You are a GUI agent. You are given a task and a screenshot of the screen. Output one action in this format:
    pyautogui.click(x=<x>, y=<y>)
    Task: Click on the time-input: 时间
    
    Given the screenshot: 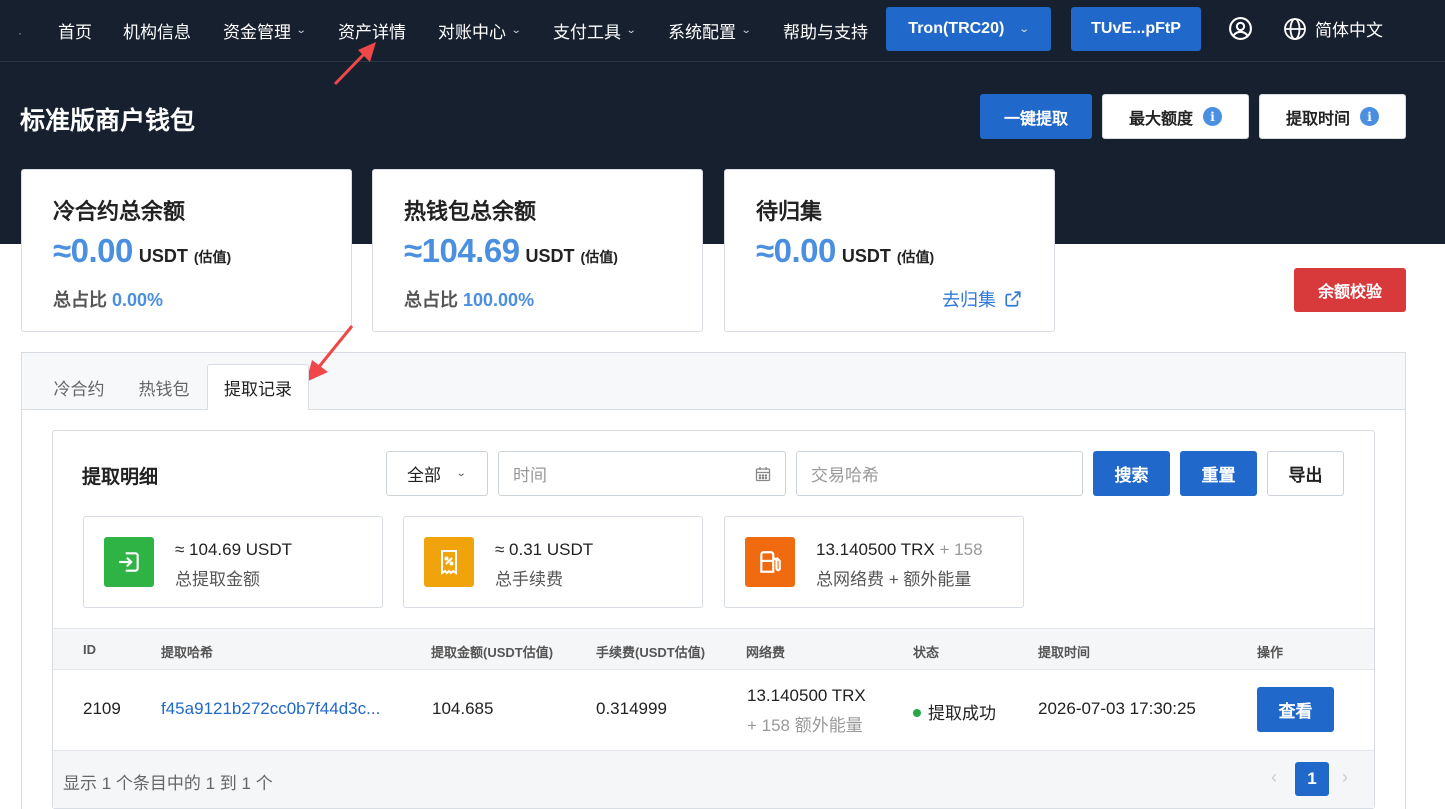 What is the action you would take?
    pyautogui.click(x=642, y=473)
    